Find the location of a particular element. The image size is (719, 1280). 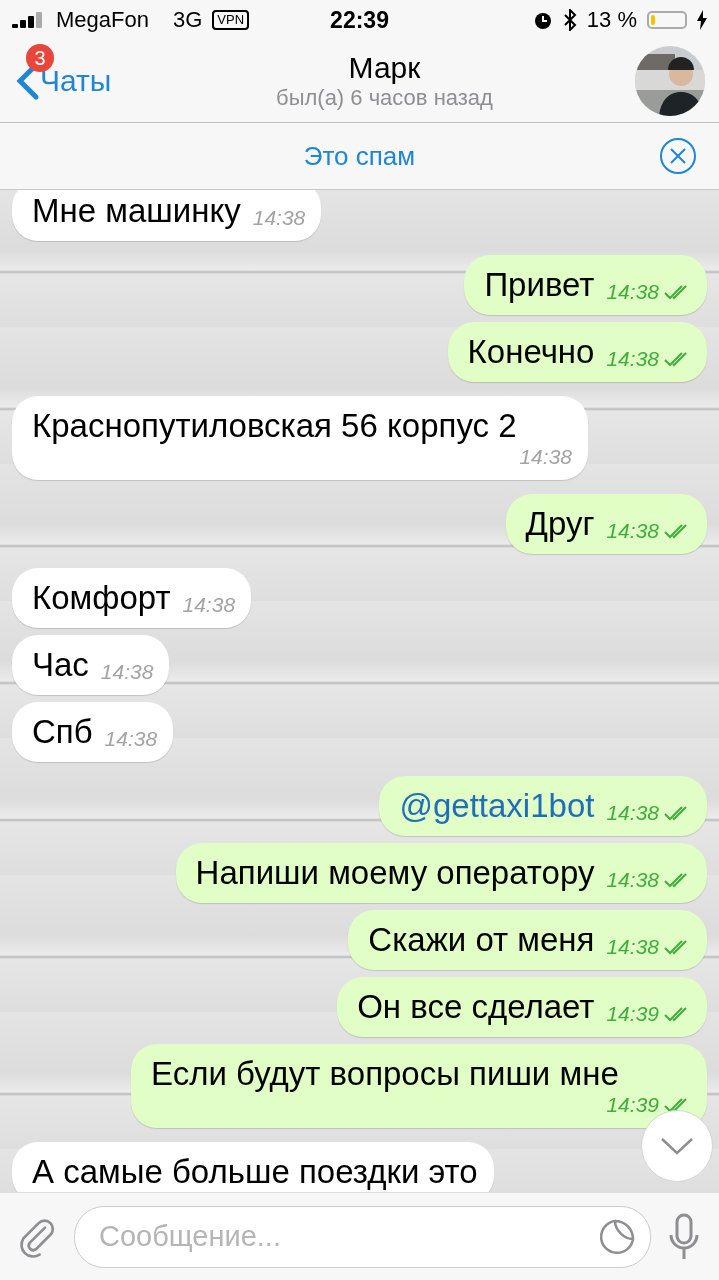

message-text: Если будут вопросы пиши мне is located at coordinates (385, 1074).